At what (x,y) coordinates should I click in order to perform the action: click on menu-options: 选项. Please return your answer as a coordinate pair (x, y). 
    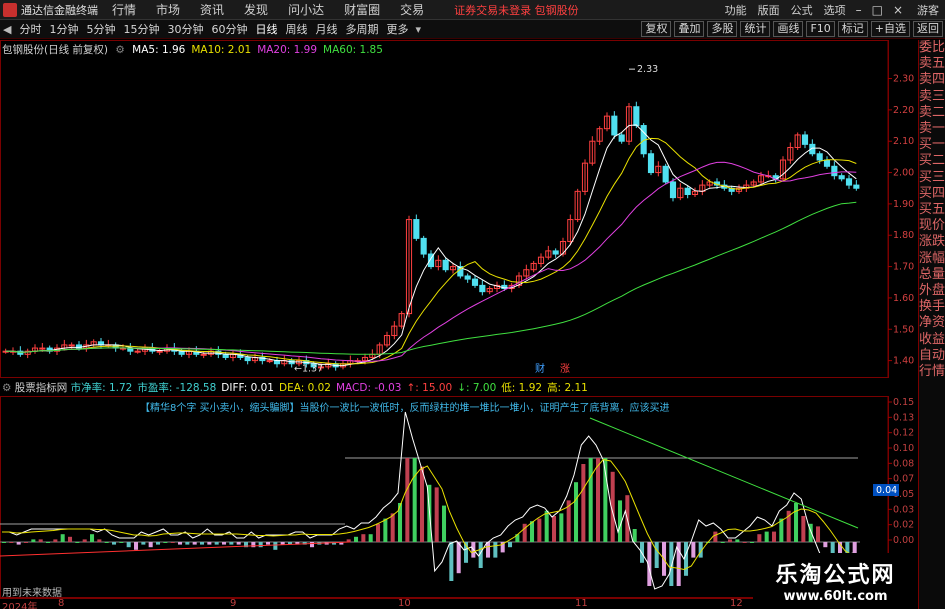
    Looking at the image, I should click on (835, 10).